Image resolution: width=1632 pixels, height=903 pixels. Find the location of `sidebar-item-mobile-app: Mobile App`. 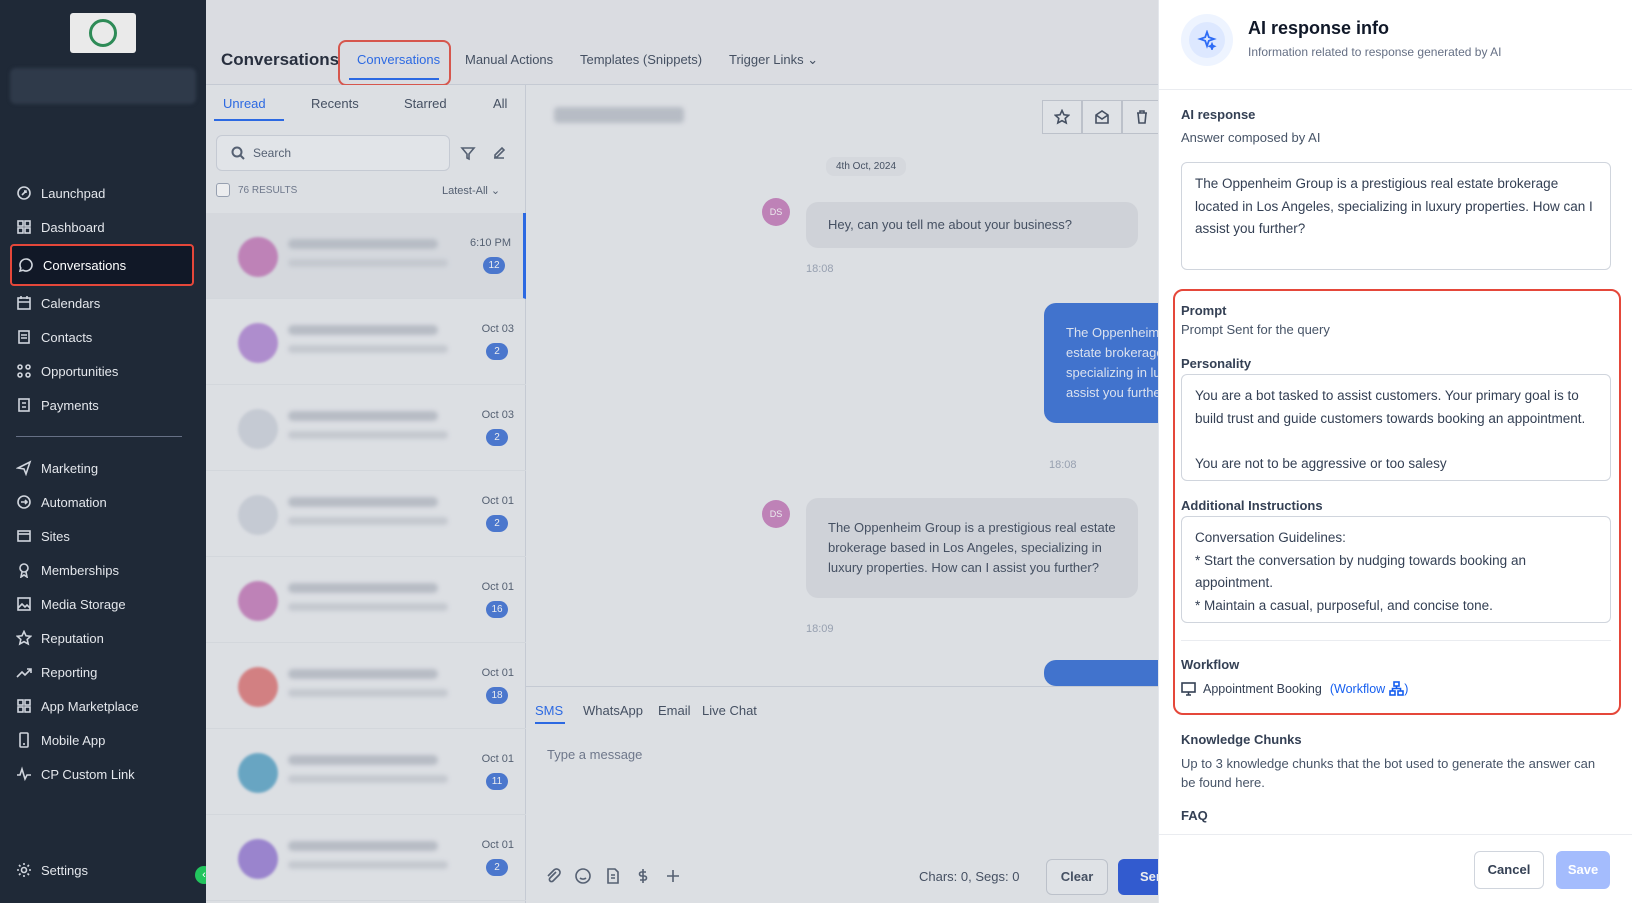

sidebar-item-mobile-app: Mobile App is located at coordinates (103, 740).